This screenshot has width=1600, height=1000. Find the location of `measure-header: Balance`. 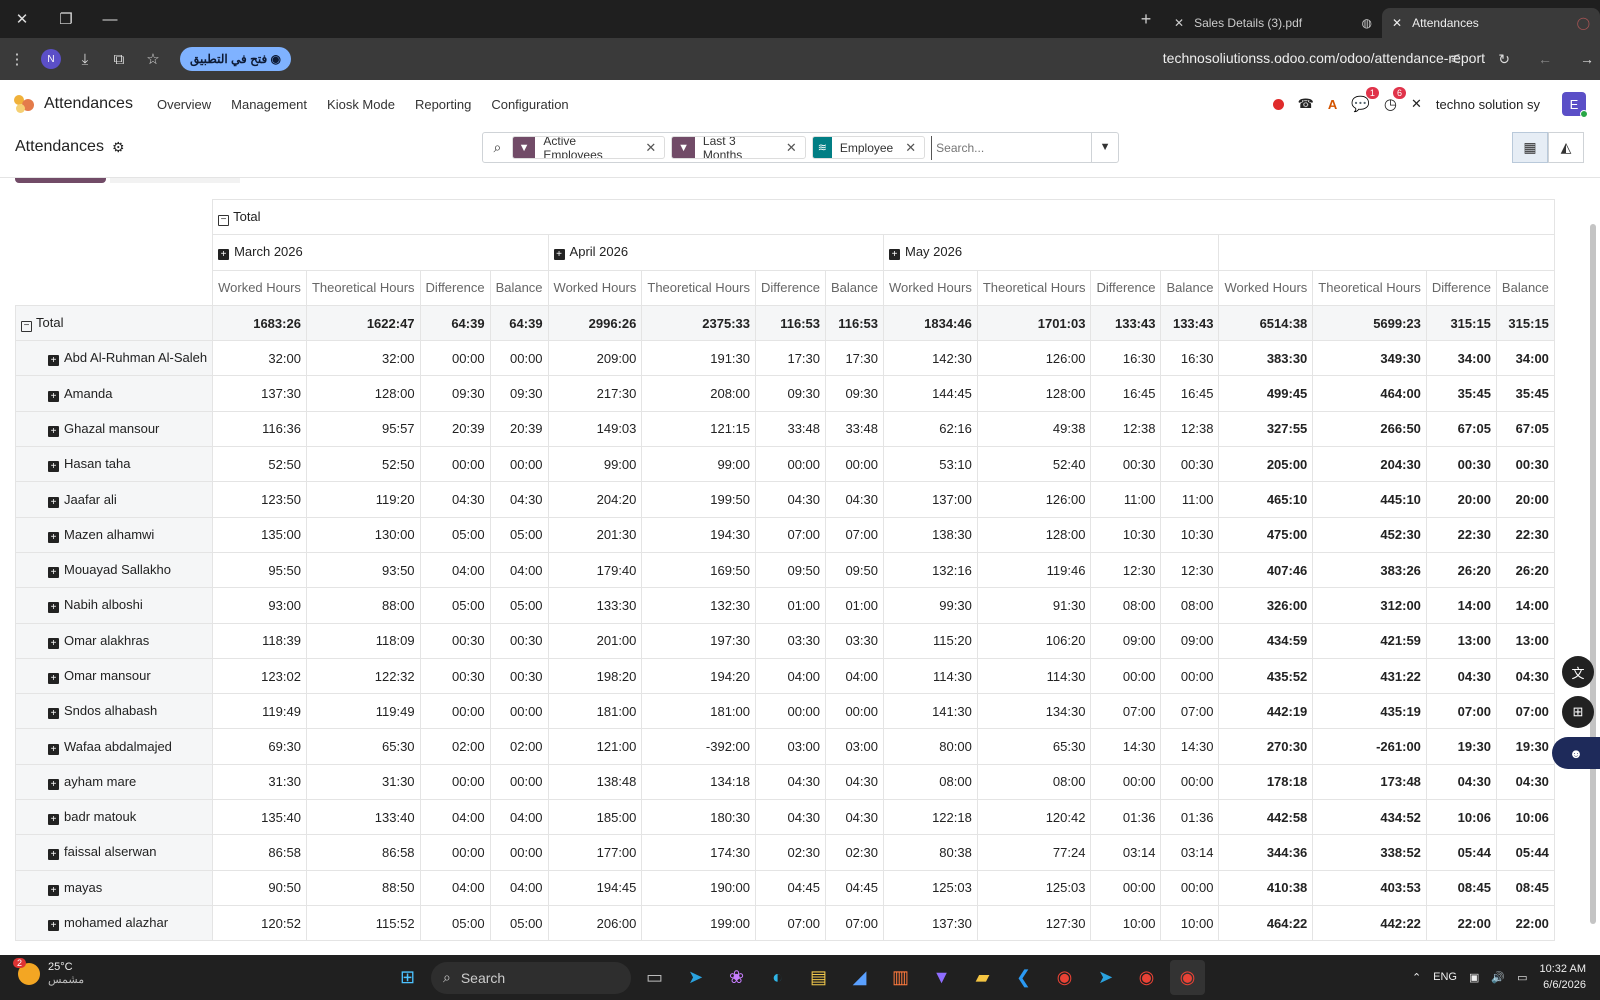

measure-header: Balance is located at coordinates (1190, 287).